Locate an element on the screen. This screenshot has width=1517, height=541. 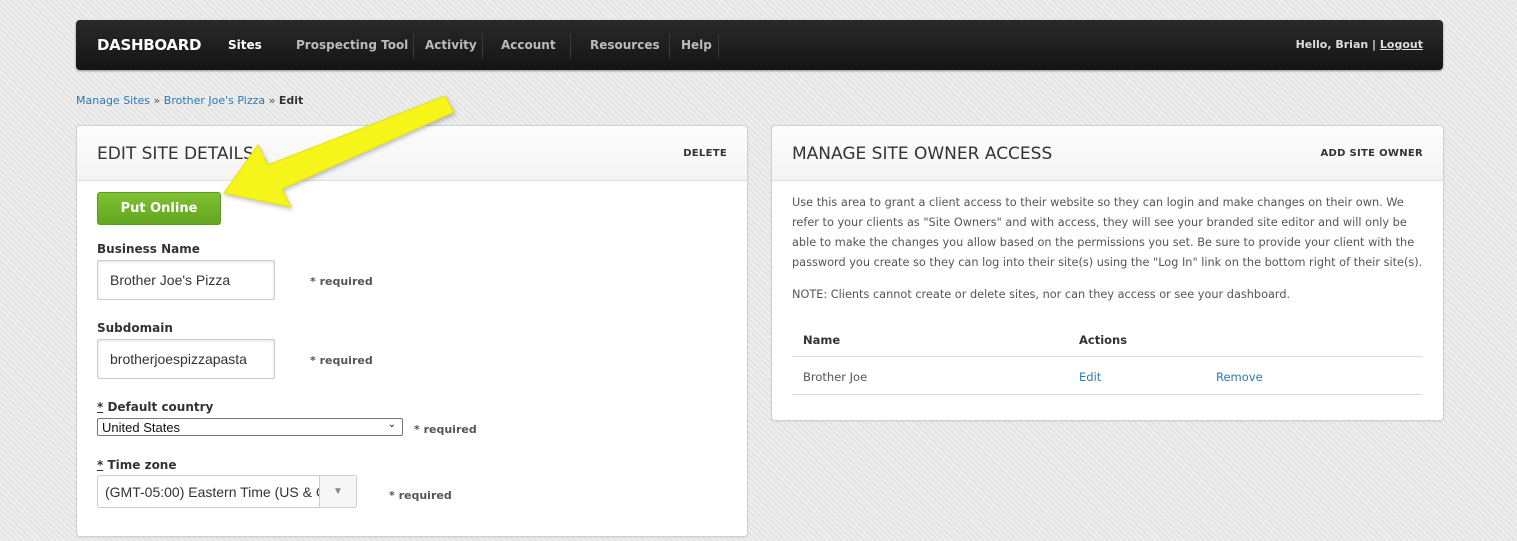
panel-title: MANAGE SITE OWNER ACCESS is located at coordinates (922, 154).